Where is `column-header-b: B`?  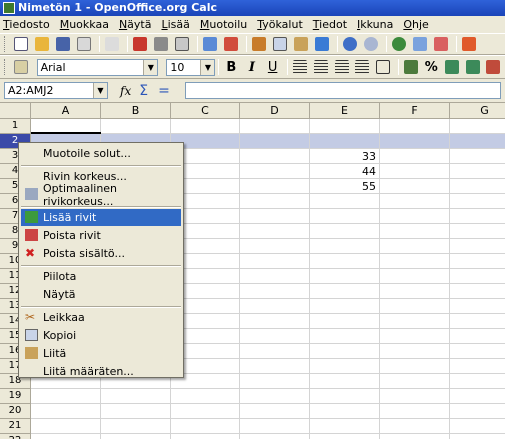
column-header-b: B is located at coordinates (136, 111).